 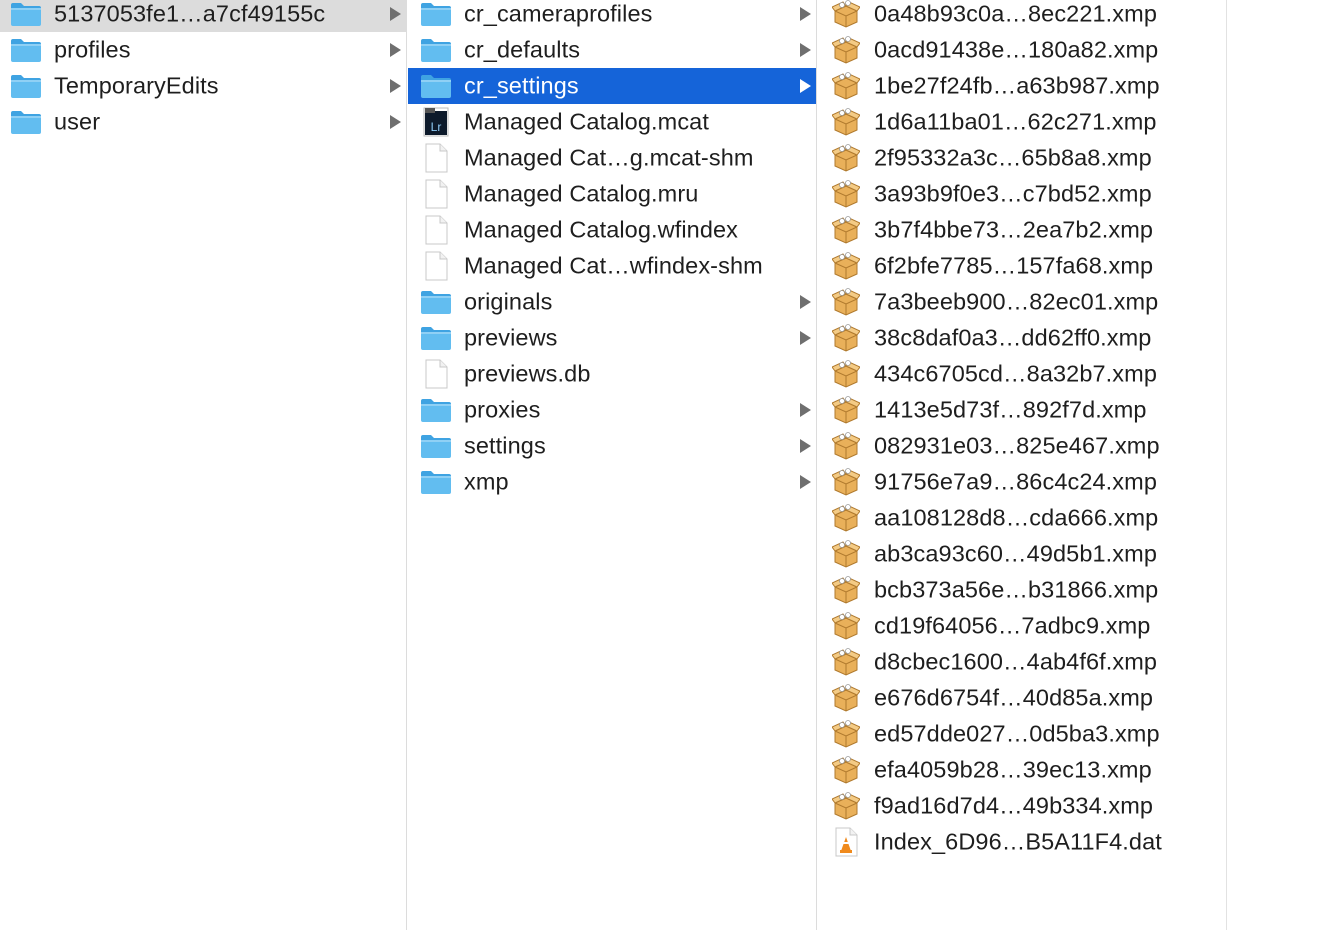 What do you see at coordinates (601, 229) in the screenshot?
I see `item-name: Managed Catalog.wfindex` at bounding box center [601, 229].